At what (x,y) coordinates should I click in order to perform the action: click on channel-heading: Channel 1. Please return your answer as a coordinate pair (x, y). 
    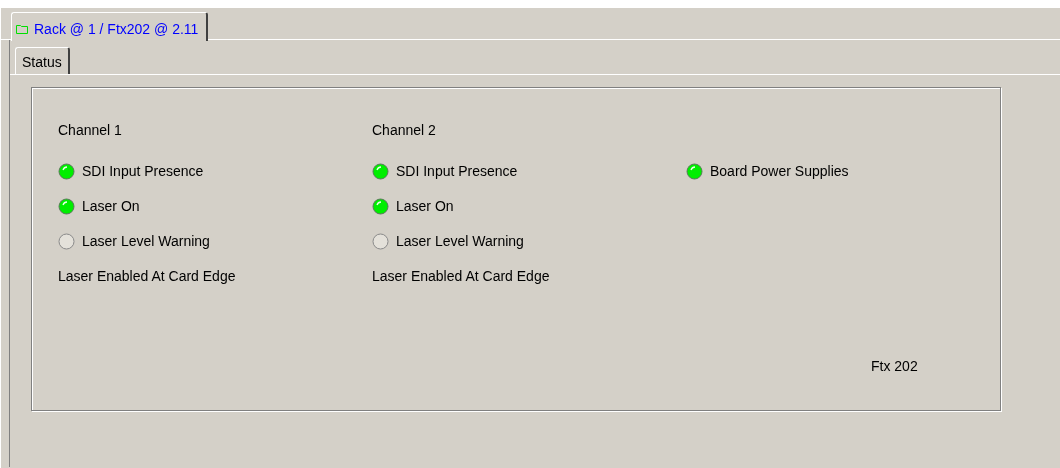
    Looking at the image, I should click on (90, 130).